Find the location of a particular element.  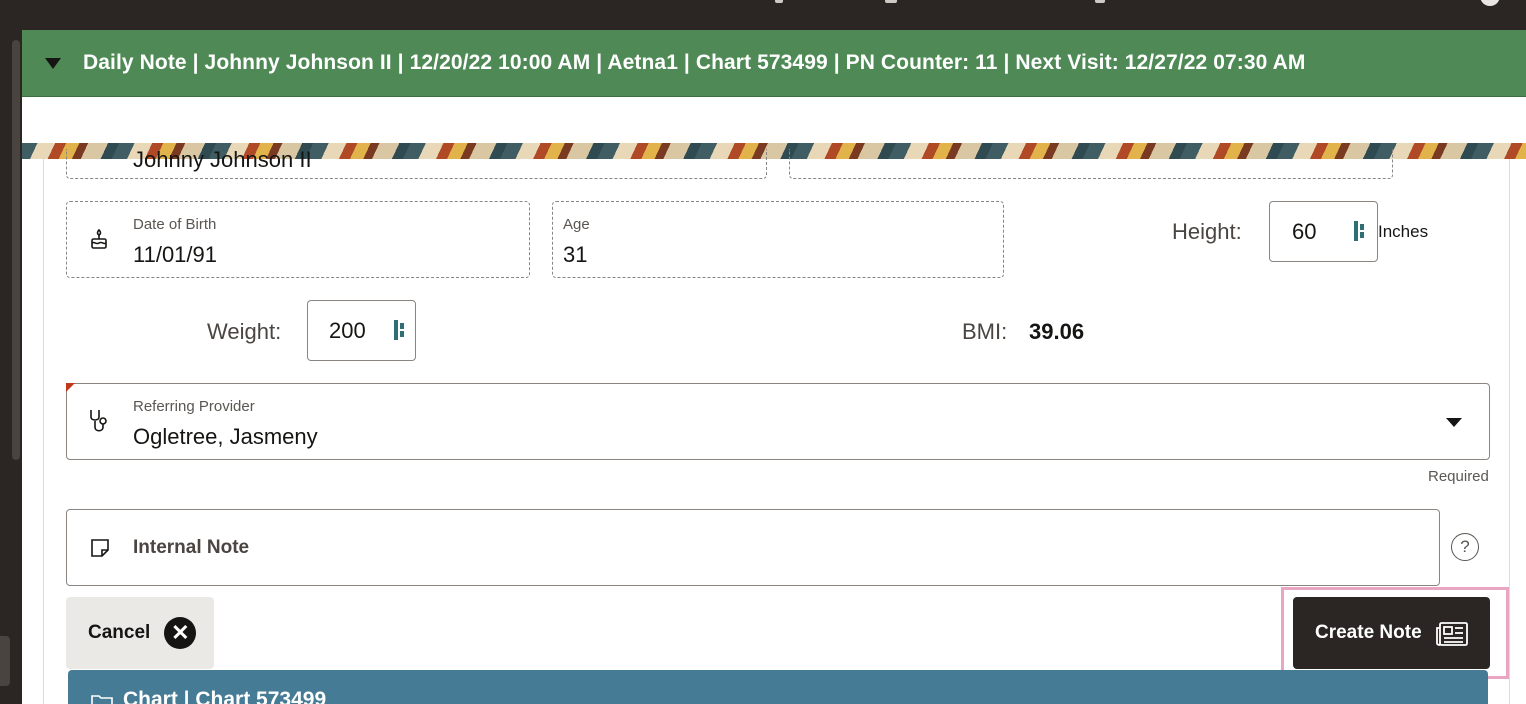

weight-input: 200 is located at coordinates (361, 330).